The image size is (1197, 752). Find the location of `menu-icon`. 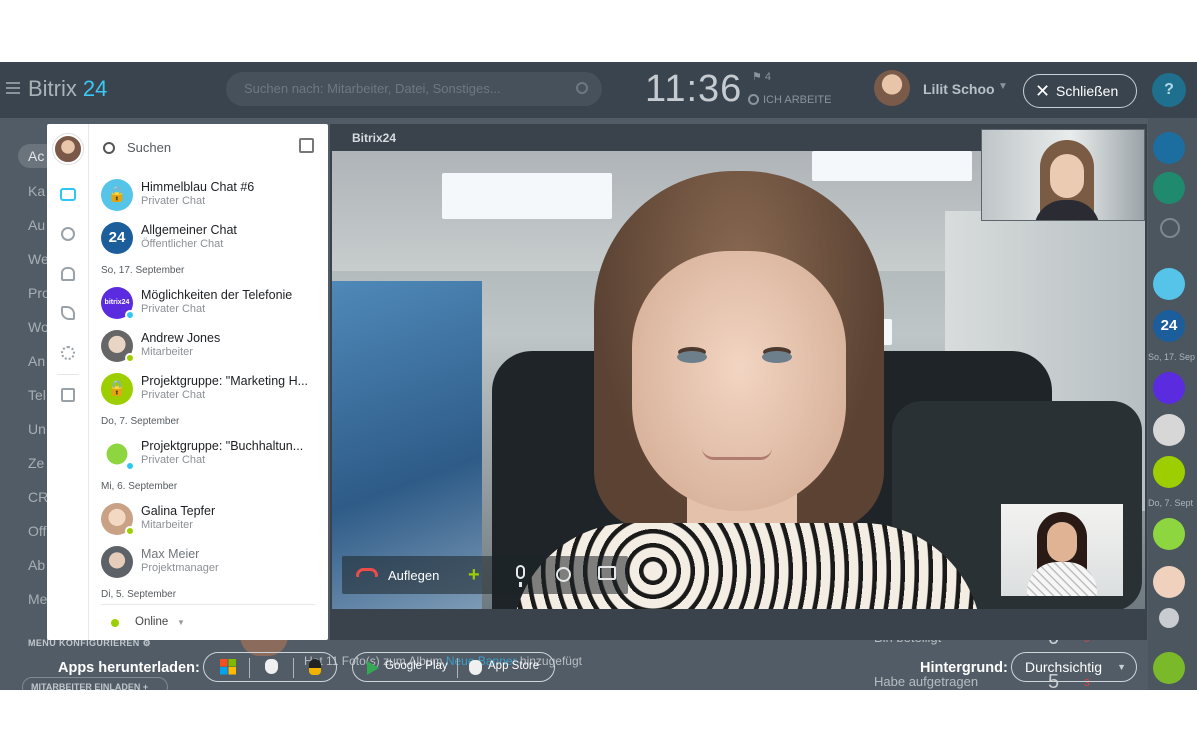

menu-icon is located at coordinates (13, 88).